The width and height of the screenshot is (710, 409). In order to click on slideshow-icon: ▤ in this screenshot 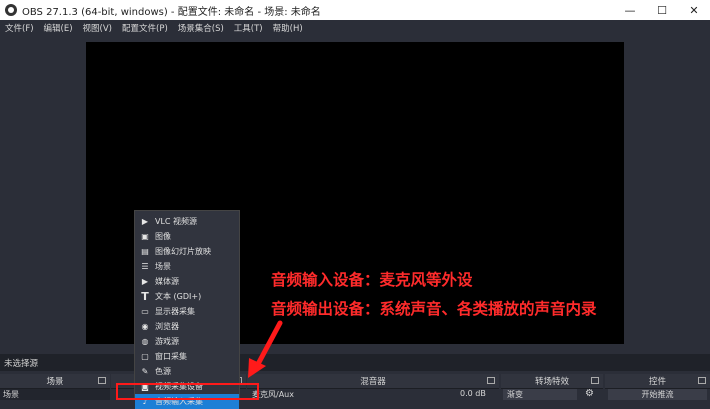, I will do `click(145, 251)`.